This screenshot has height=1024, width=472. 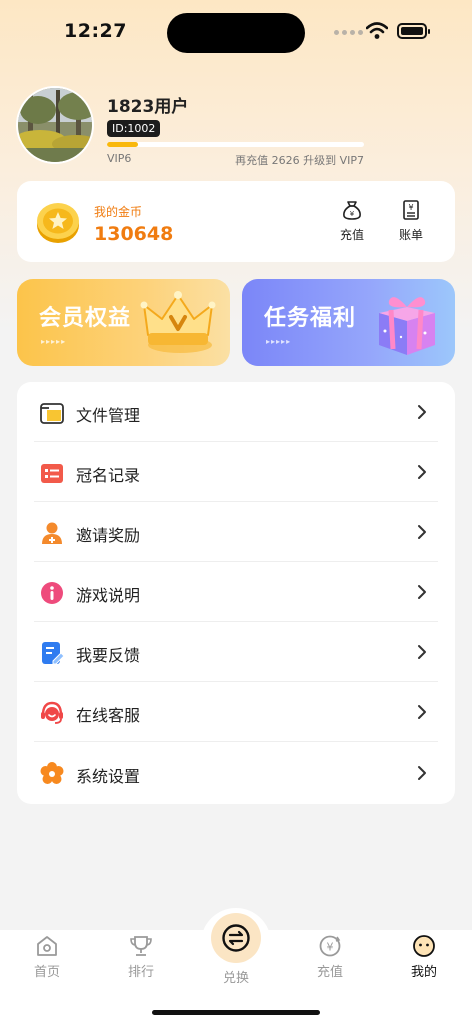 What do you see at coordinates (236, 472) in the screenshot?
I see `menu-item-naming-records: 冠名记录` at bounding box center [236, 472].